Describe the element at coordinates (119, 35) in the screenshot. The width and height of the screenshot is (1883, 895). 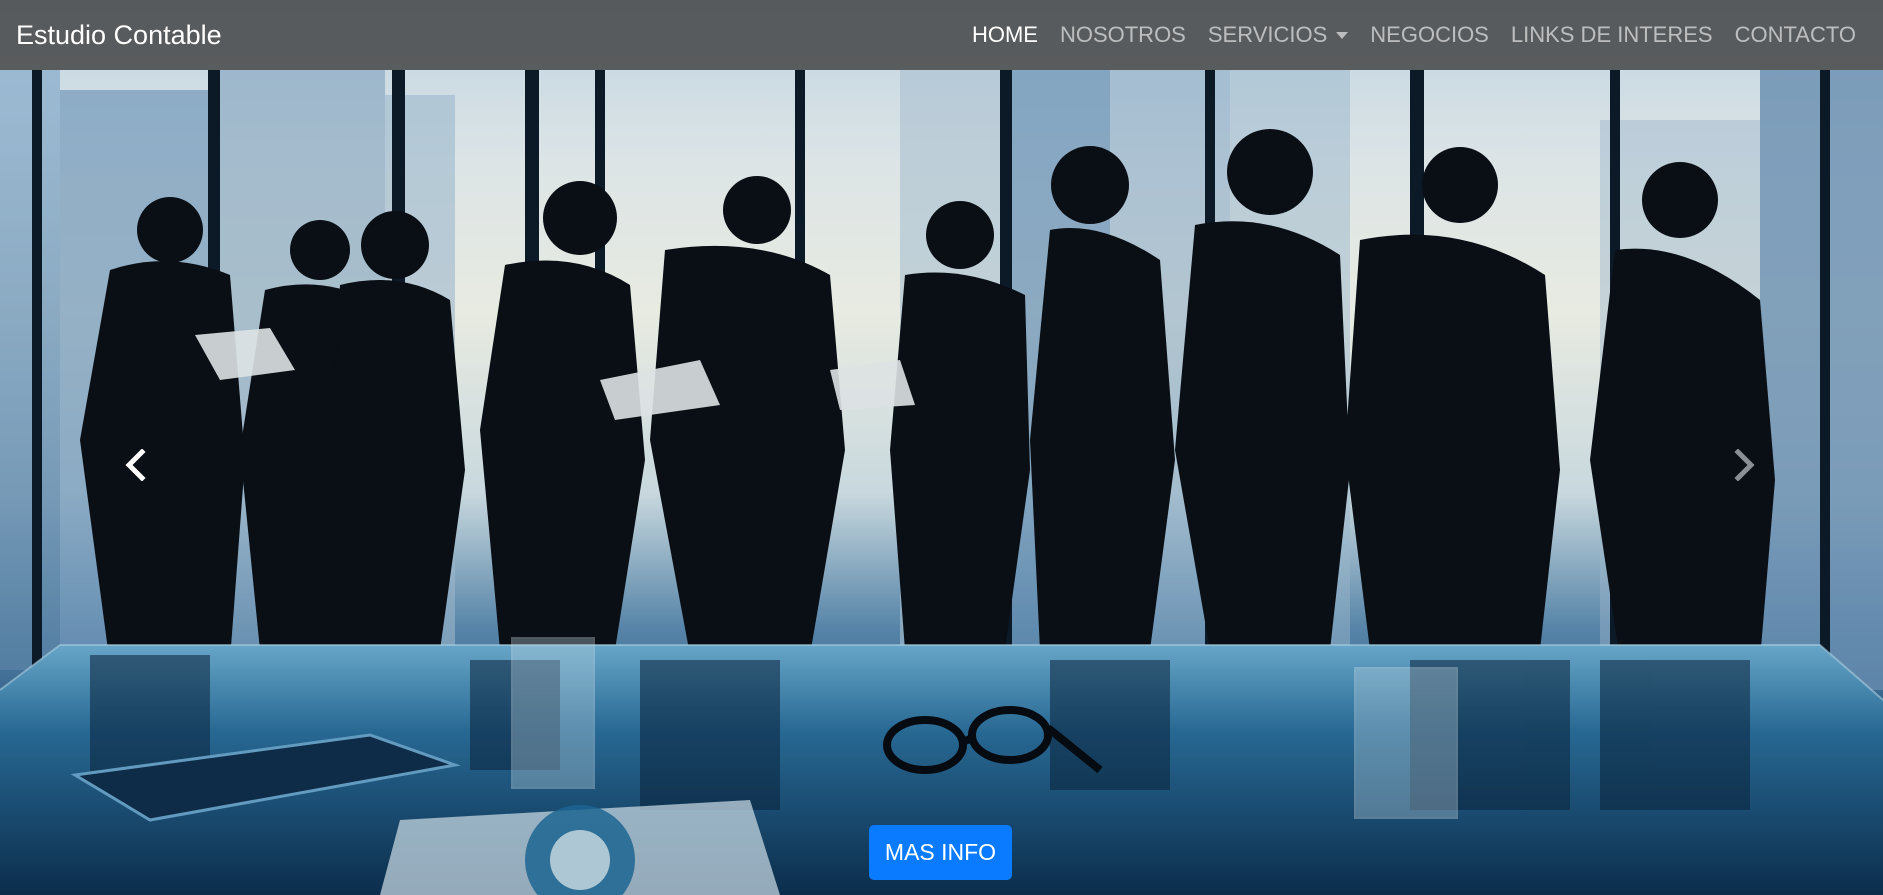
I see `brand-link: Estudio Contable` at that location.